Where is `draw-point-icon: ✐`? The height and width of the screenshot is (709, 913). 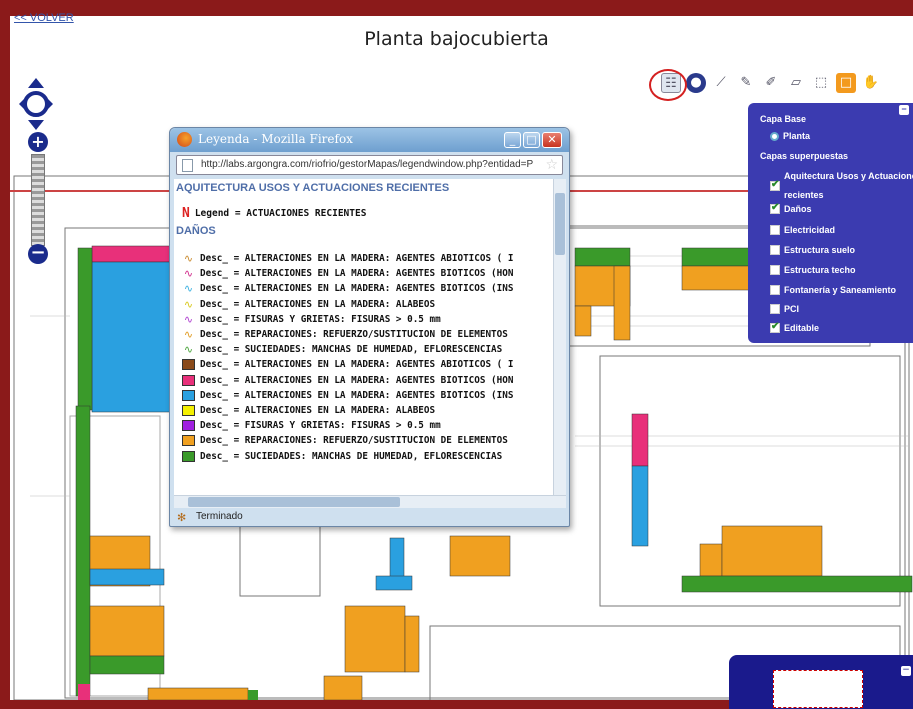 draw-point-icon: ✐ is located at coordinates (771, 83).